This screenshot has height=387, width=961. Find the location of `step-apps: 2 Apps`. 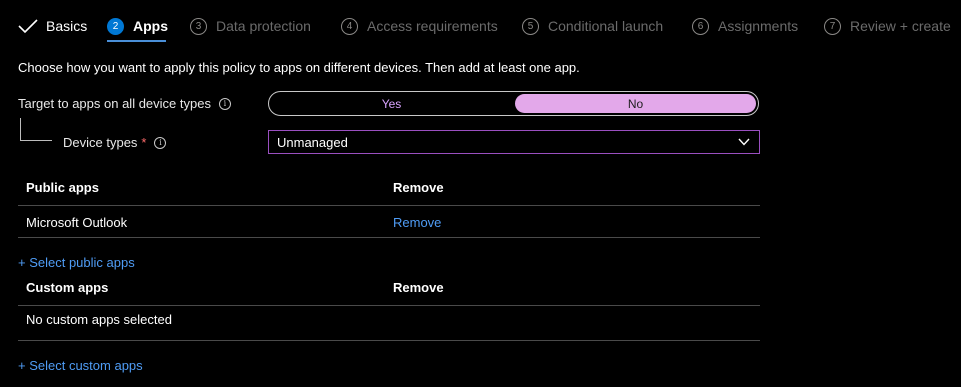

step-apps: 2 Apps is located at coordinates (137, 26).